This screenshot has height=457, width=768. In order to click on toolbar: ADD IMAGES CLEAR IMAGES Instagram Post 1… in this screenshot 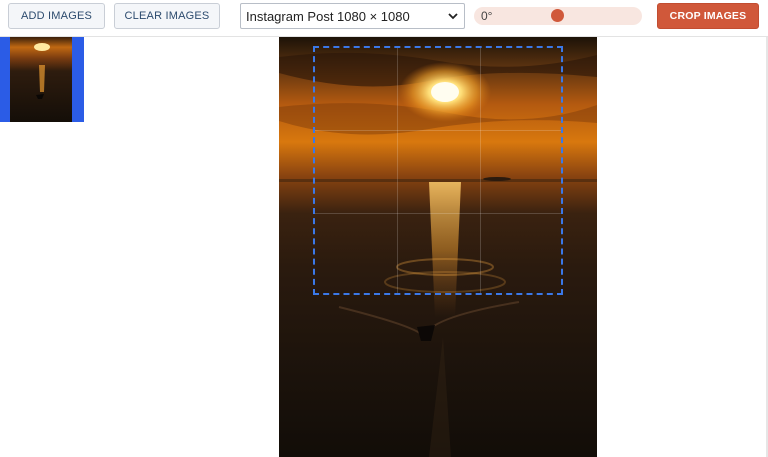, I will do `click(384, 18)`.